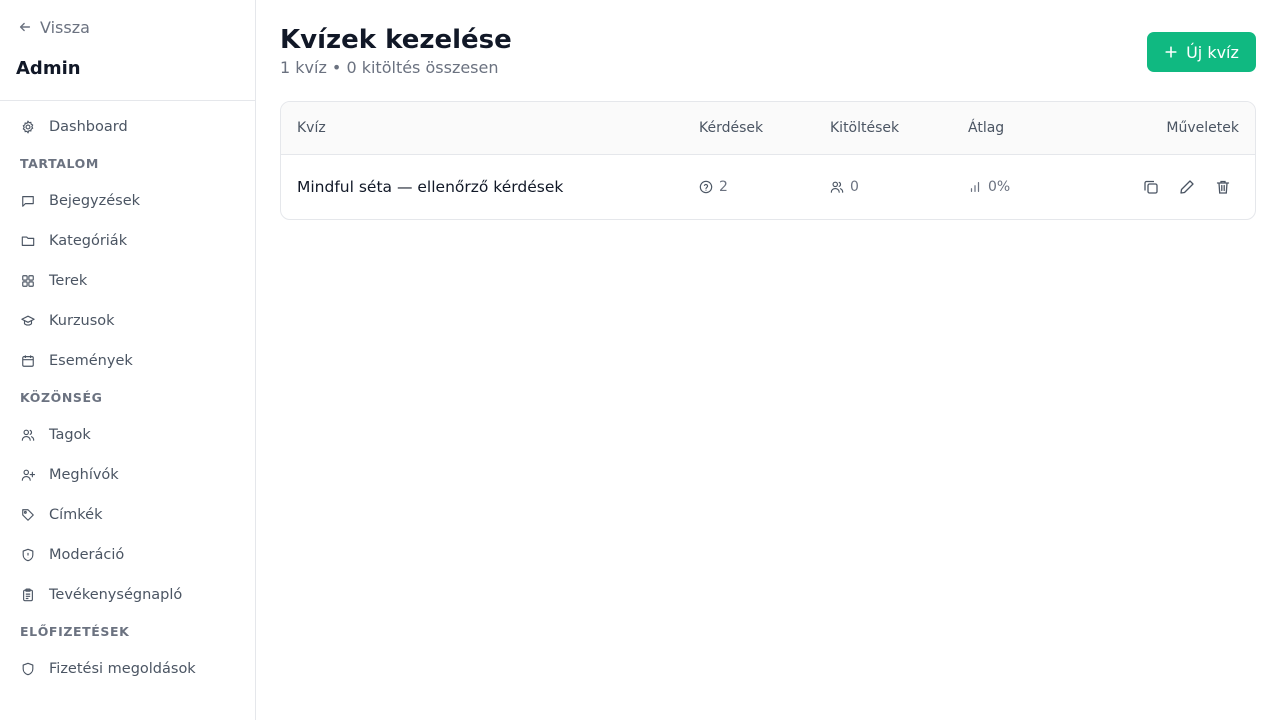  Describe the element at coordinates (28, 281) in the screenshot. I see `grid-icon` at that location.